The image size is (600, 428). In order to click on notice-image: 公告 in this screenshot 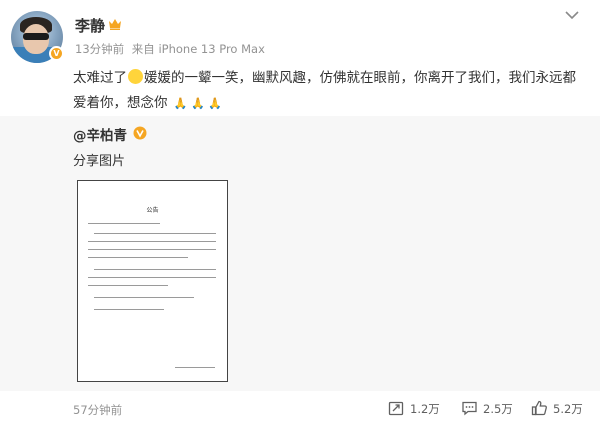, I will do `click(152, 281)`.